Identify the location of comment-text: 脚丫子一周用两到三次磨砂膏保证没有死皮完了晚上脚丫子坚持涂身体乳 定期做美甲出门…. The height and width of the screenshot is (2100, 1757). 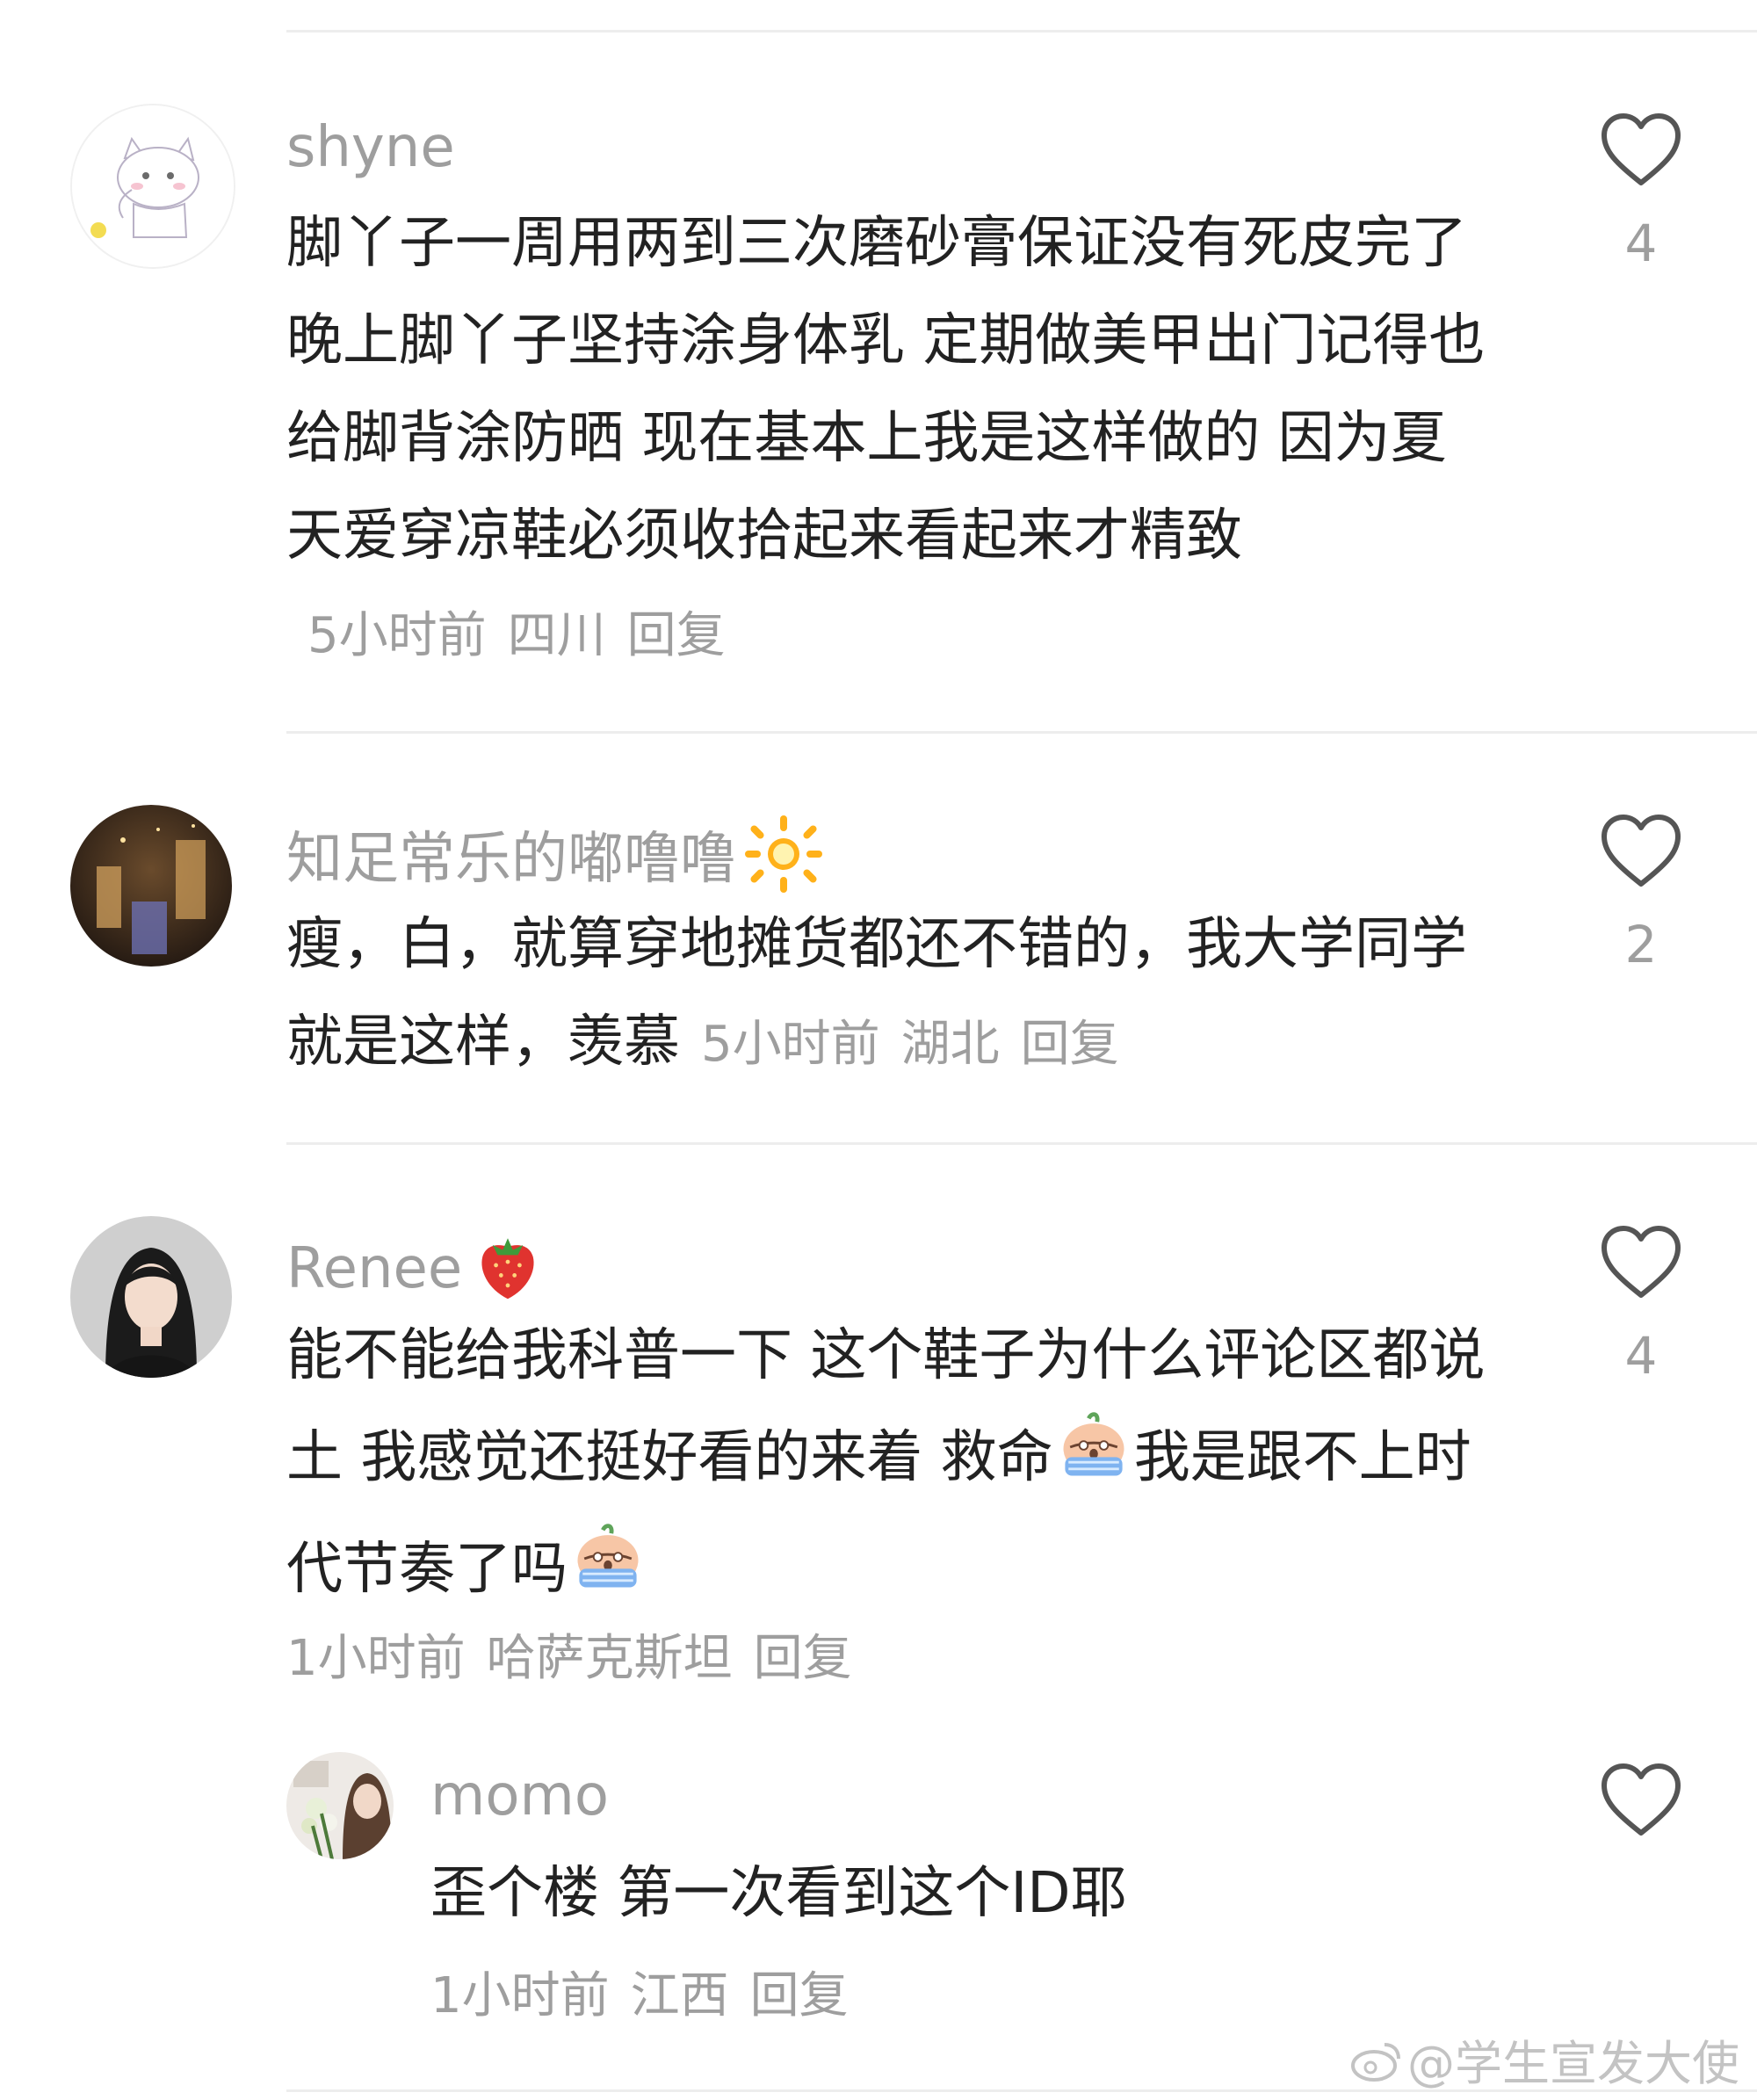
(886, 437).